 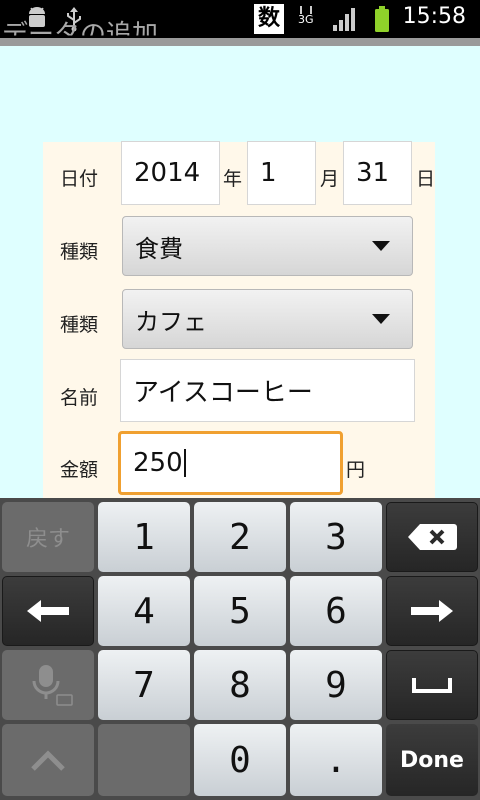 I want to click on chevron-up-icon, so click(x=48, y=760).